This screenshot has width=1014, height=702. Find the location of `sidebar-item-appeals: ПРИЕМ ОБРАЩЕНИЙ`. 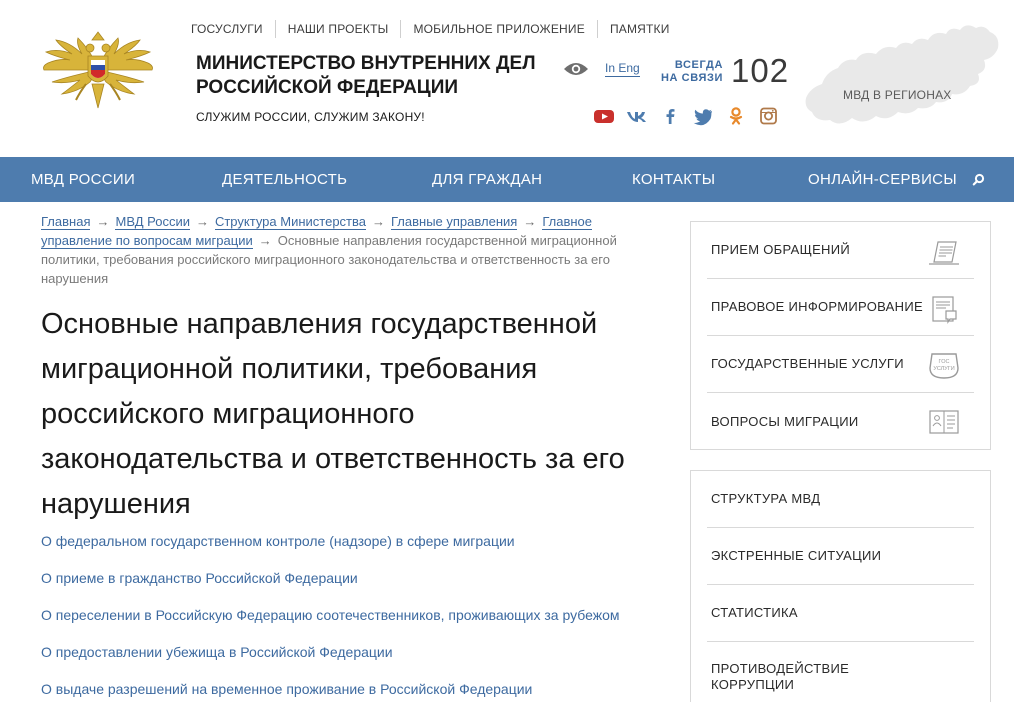

sidebar-item-appeals: ПРИЕМ ОБРАЩЕНИЙ is located at coordinates (840, 250).